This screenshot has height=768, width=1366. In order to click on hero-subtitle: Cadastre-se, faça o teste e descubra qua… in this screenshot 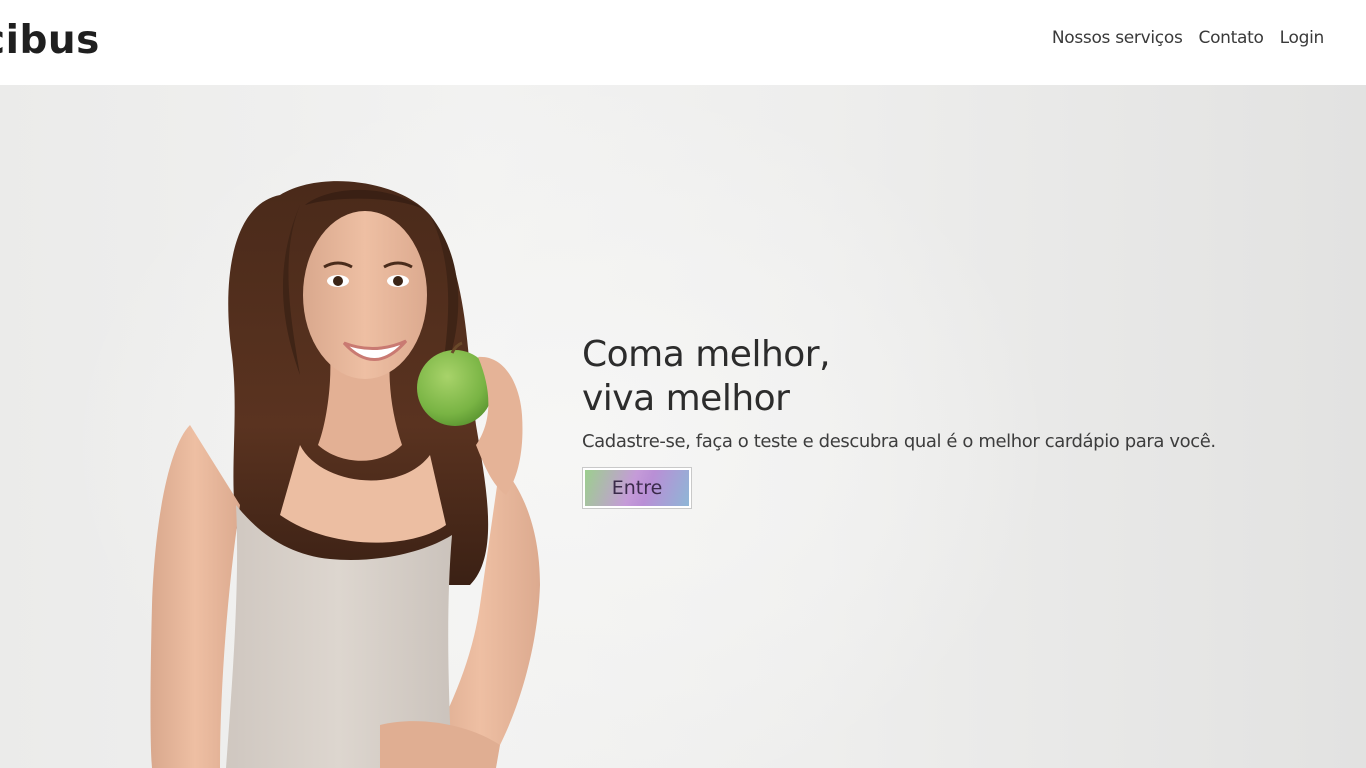, I will do `click(899, 441)`.